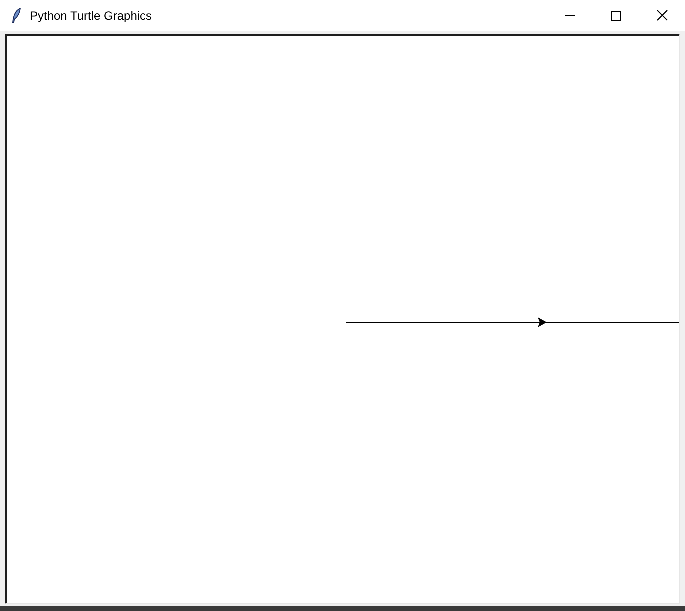 Image resolution: width=685 pixels, height=611 pixels. I want to click on feather-icon, so click(16, 15).